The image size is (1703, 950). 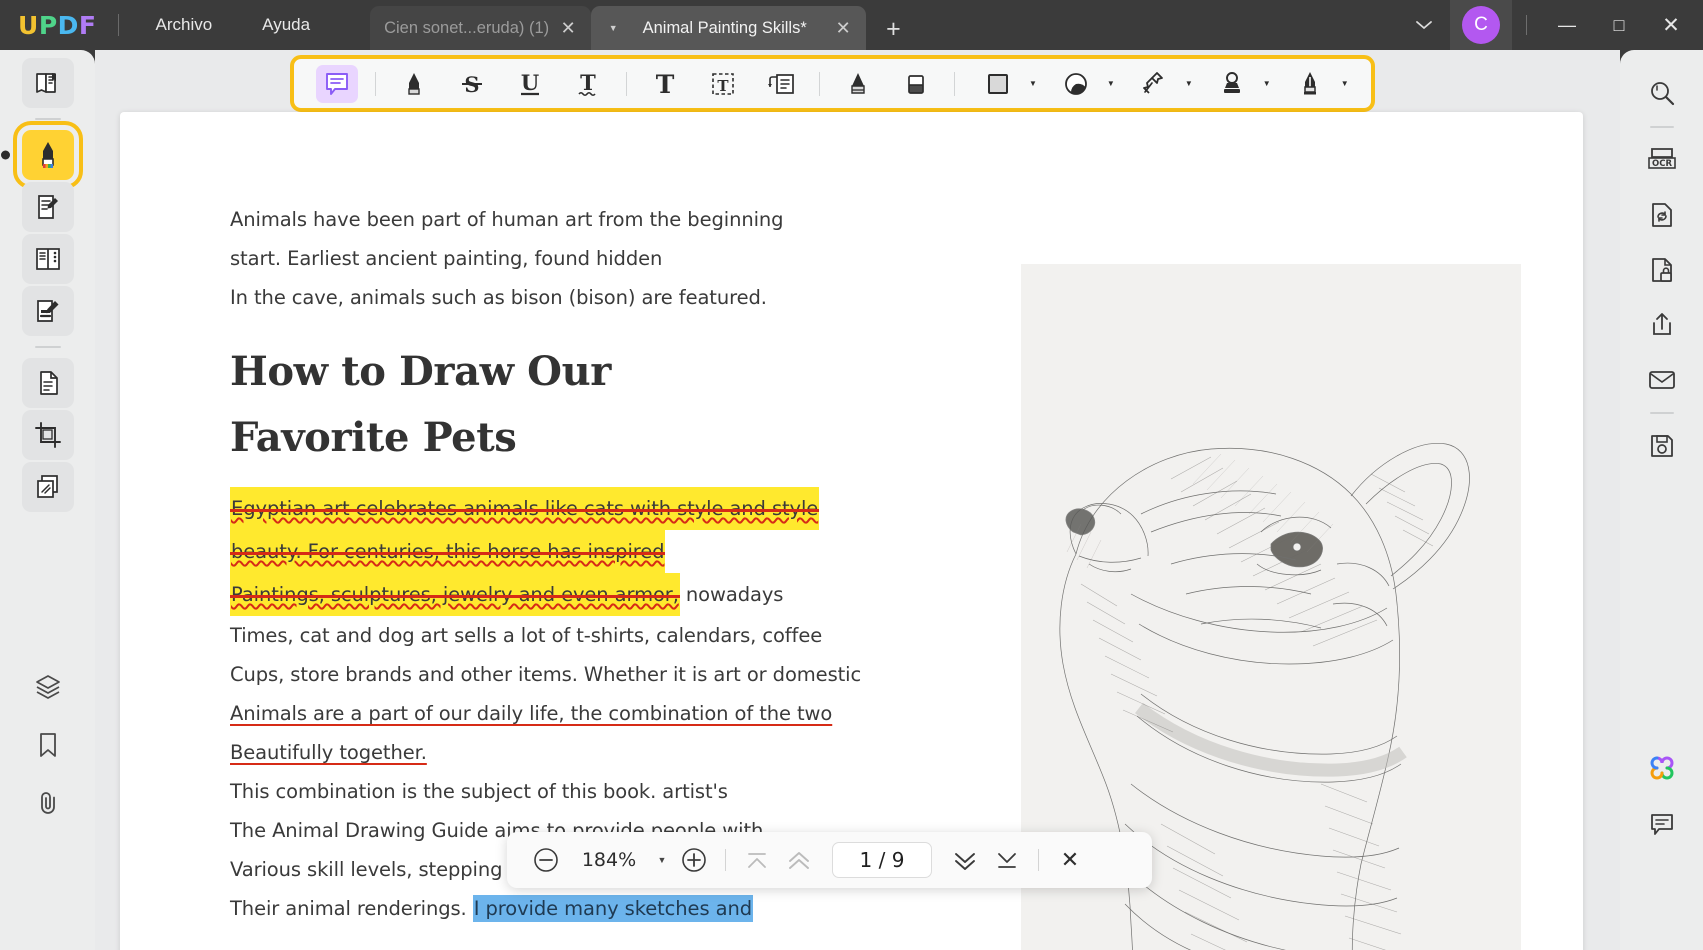 I want to click on protect-button, so click(x=1662, y=270).